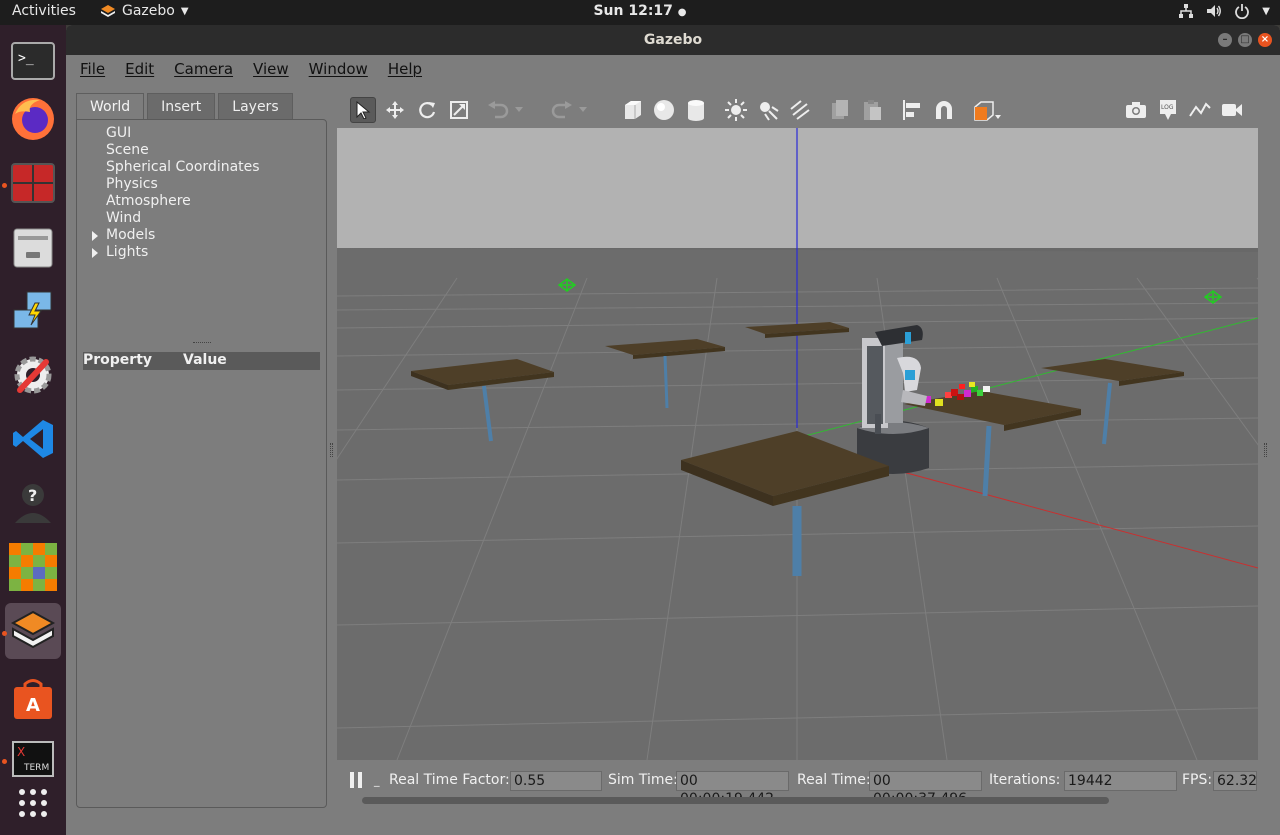  What do you see at coordinates (120, 252) in the screenshot?
I see `tree-item-lights: Lights` at bounding box center [120, 252].